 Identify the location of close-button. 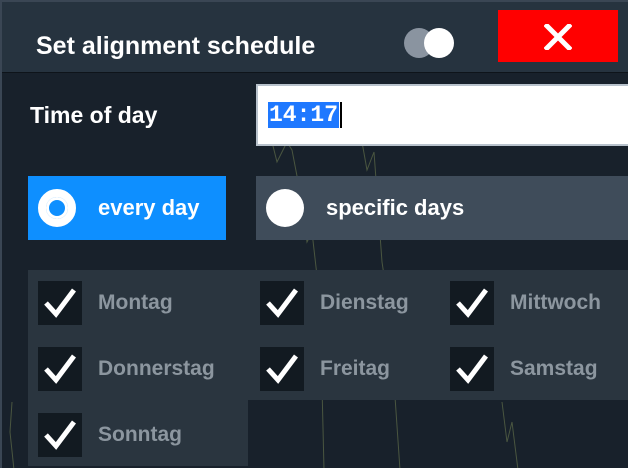
(558, 36).